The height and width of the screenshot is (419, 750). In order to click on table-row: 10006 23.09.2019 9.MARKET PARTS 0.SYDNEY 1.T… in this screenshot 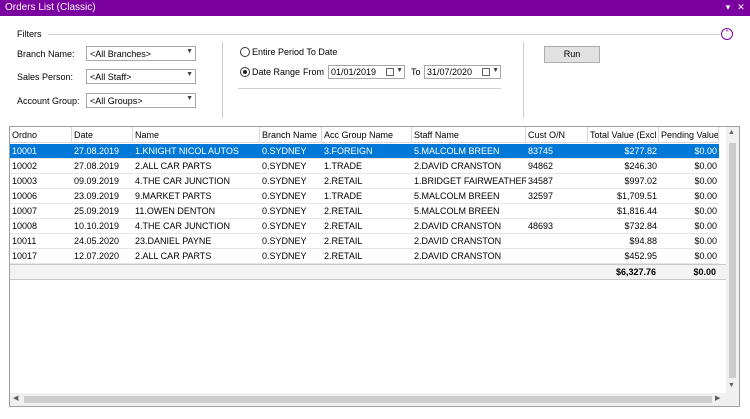, I will do `click(368, 196)`.